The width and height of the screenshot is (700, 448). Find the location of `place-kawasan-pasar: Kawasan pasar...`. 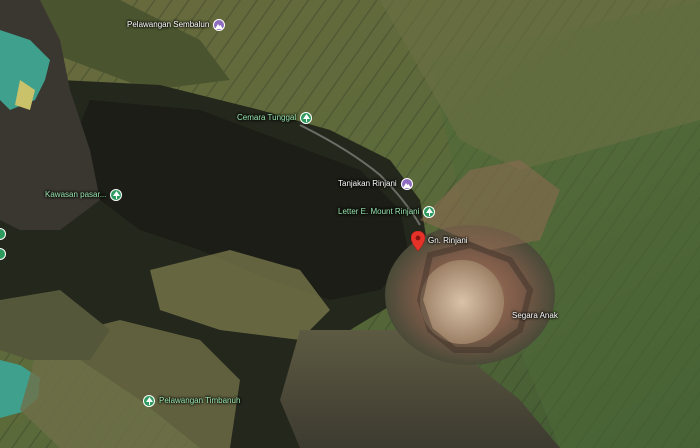

place-kawasan-pasar: Kawasan pasar... is located at coordinates (84, 195).